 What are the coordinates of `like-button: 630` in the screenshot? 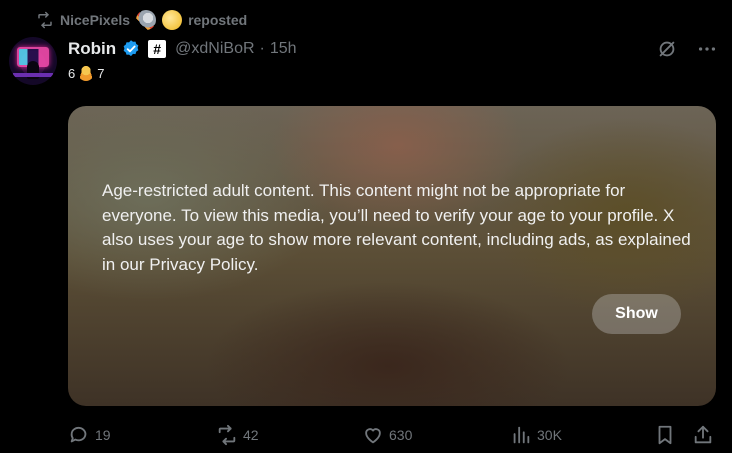 It's located at (387, 435).